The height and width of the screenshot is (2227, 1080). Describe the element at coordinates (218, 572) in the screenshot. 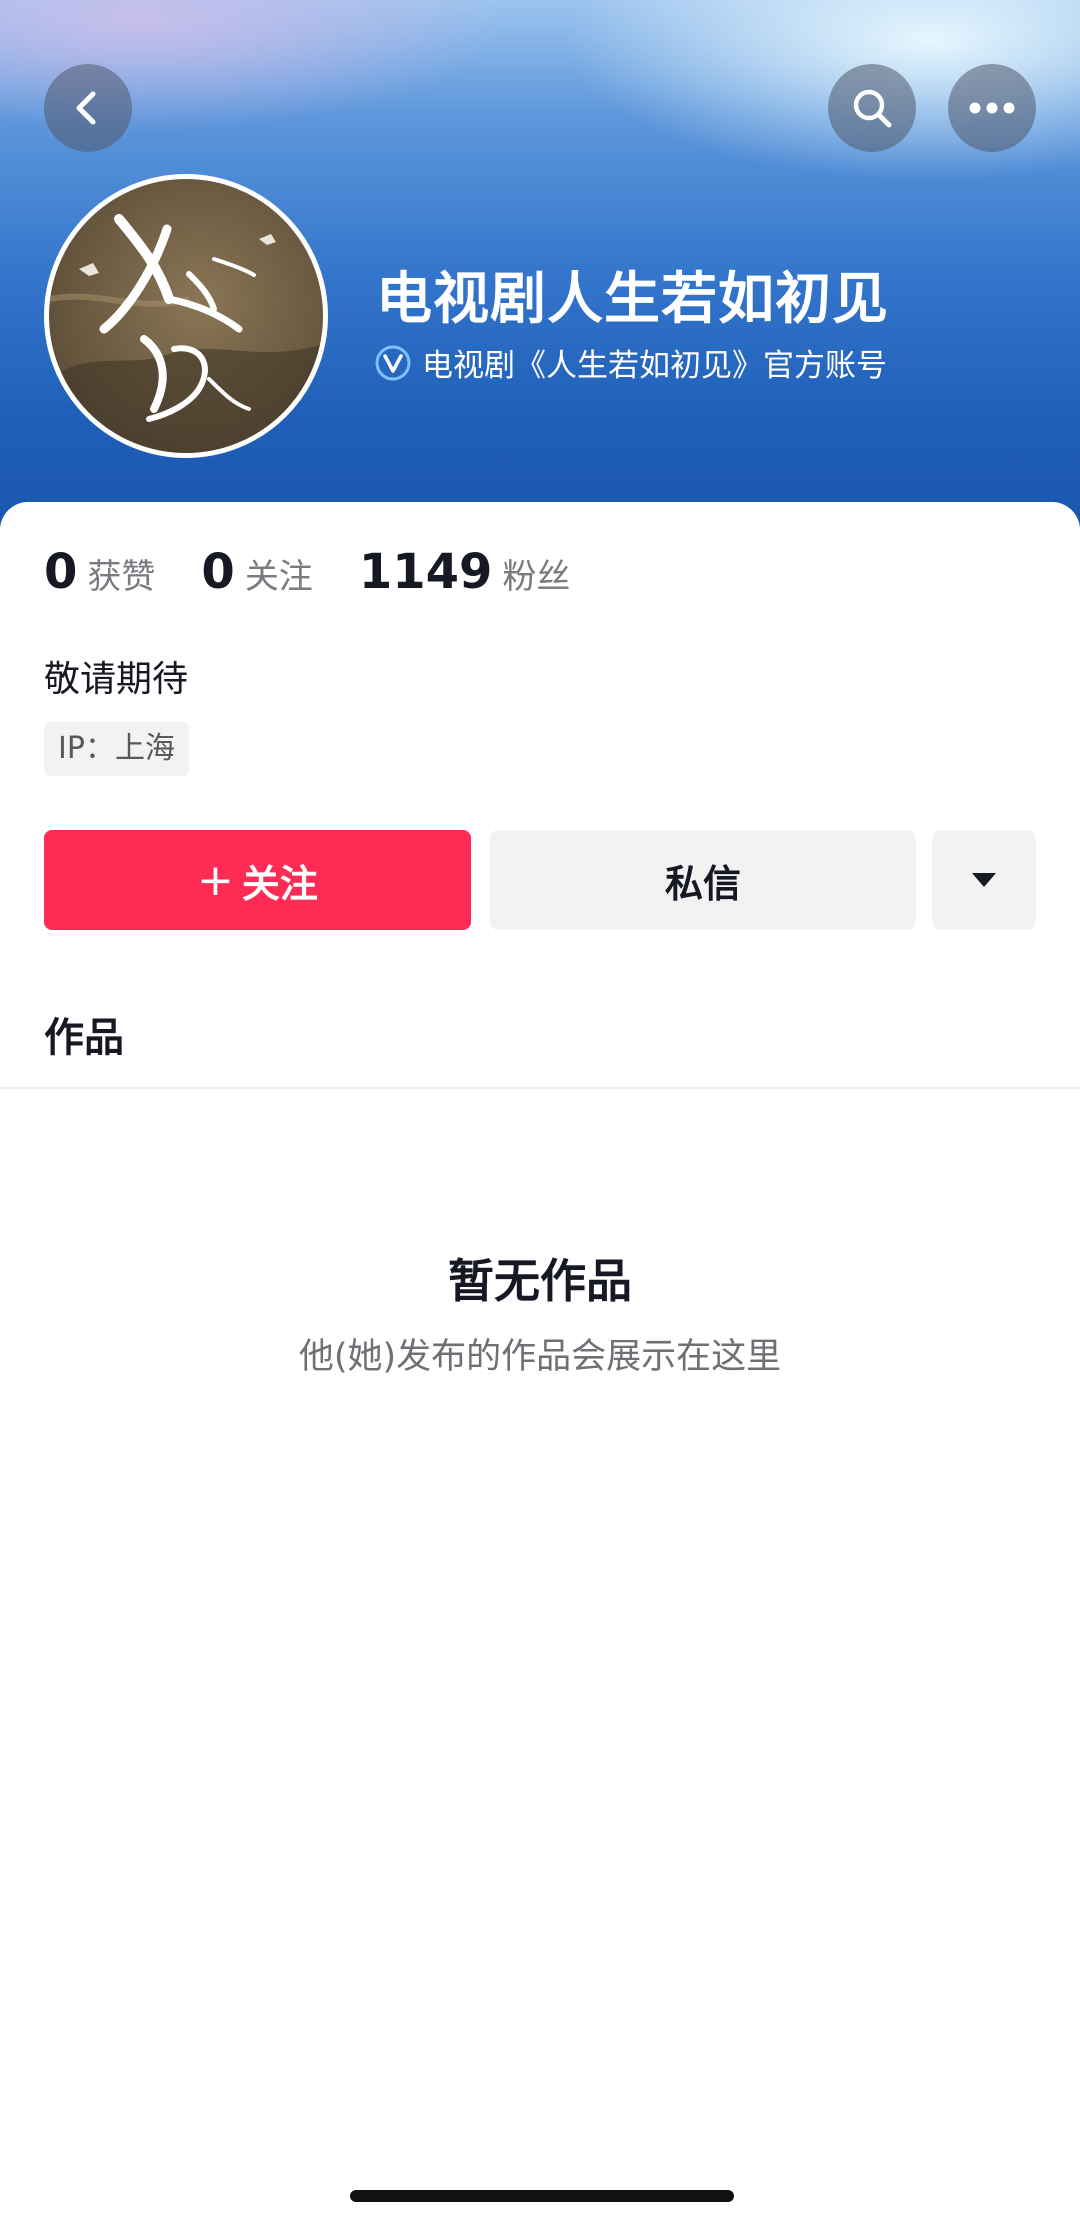

I see `following-count: 0` at that location.